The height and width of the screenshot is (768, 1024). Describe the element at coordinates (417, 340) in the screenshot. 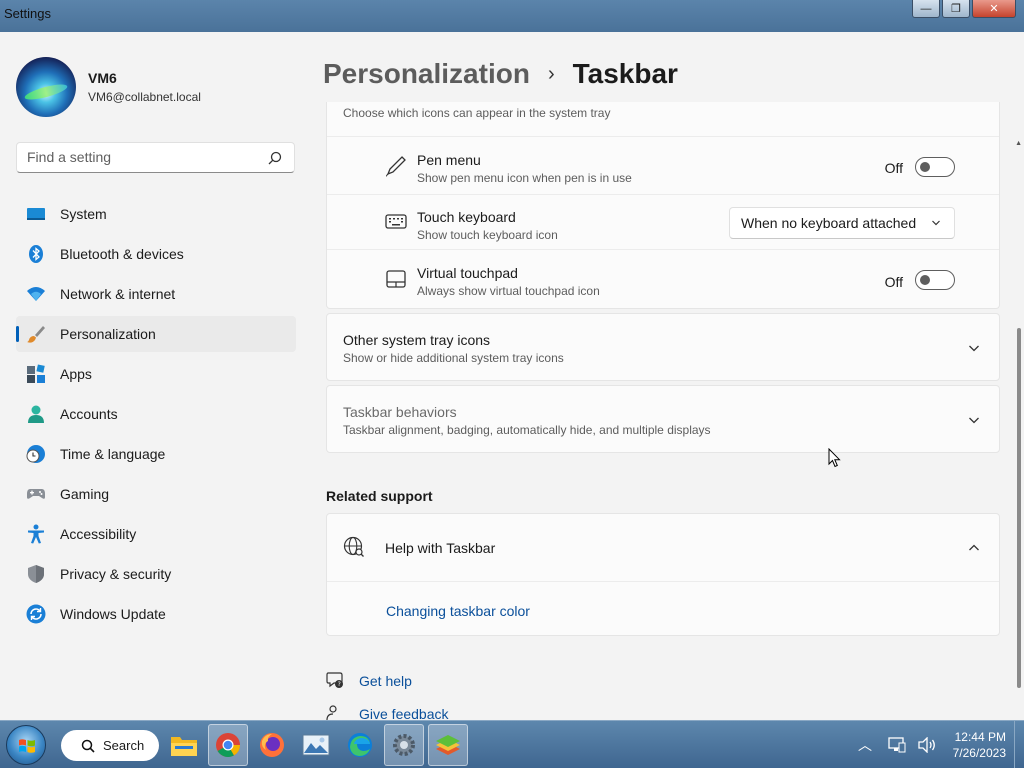

I see `row-title: Other system tray icons` at that location.